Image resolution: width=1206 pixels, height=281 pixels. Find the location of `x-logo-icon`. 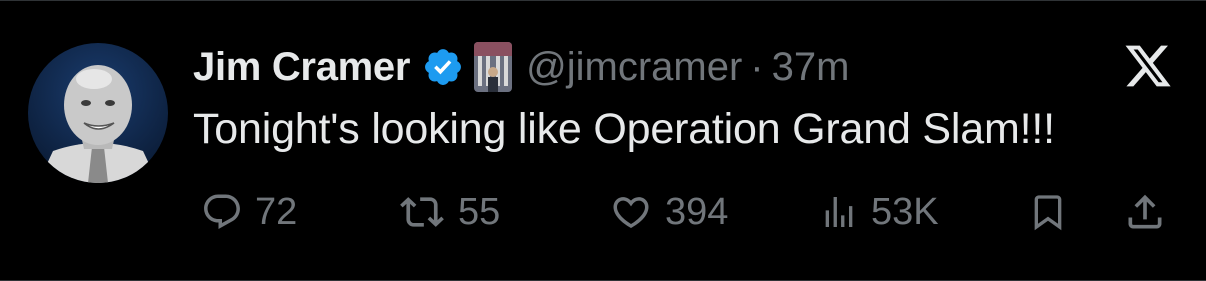

x-logo-icon is located at coordinates (1148, 66).